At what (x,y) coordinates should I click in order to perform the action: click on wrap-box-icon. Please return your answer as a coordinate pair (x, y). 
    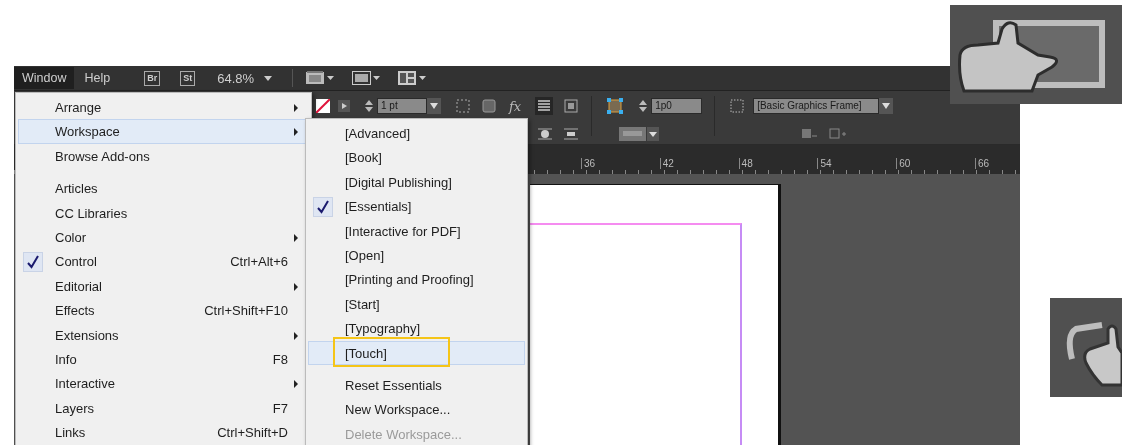
    Looking at the image, I should click on (571, 106).